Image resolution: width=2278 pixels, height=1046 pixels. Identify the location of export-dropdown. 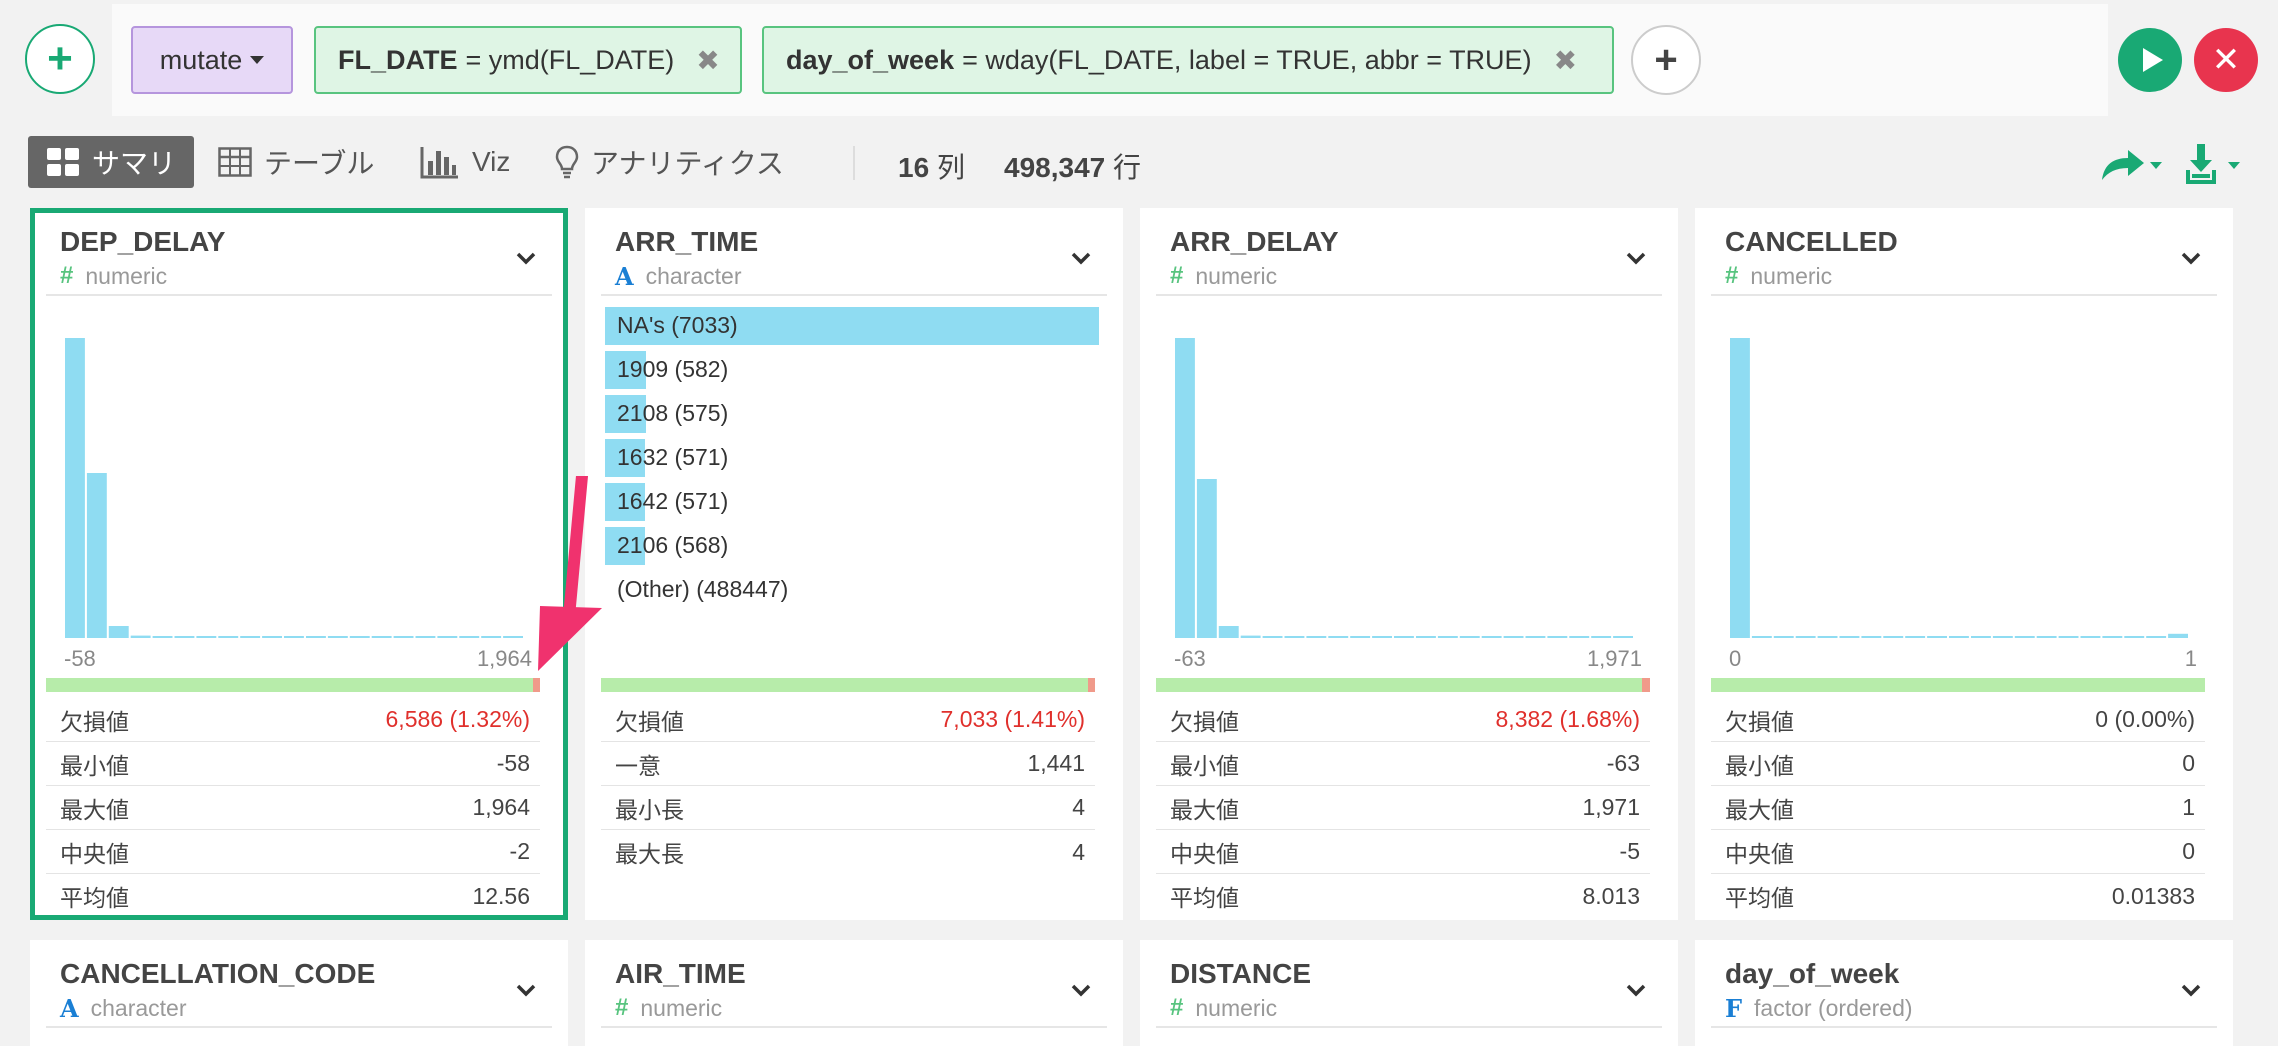
(2217, 165).